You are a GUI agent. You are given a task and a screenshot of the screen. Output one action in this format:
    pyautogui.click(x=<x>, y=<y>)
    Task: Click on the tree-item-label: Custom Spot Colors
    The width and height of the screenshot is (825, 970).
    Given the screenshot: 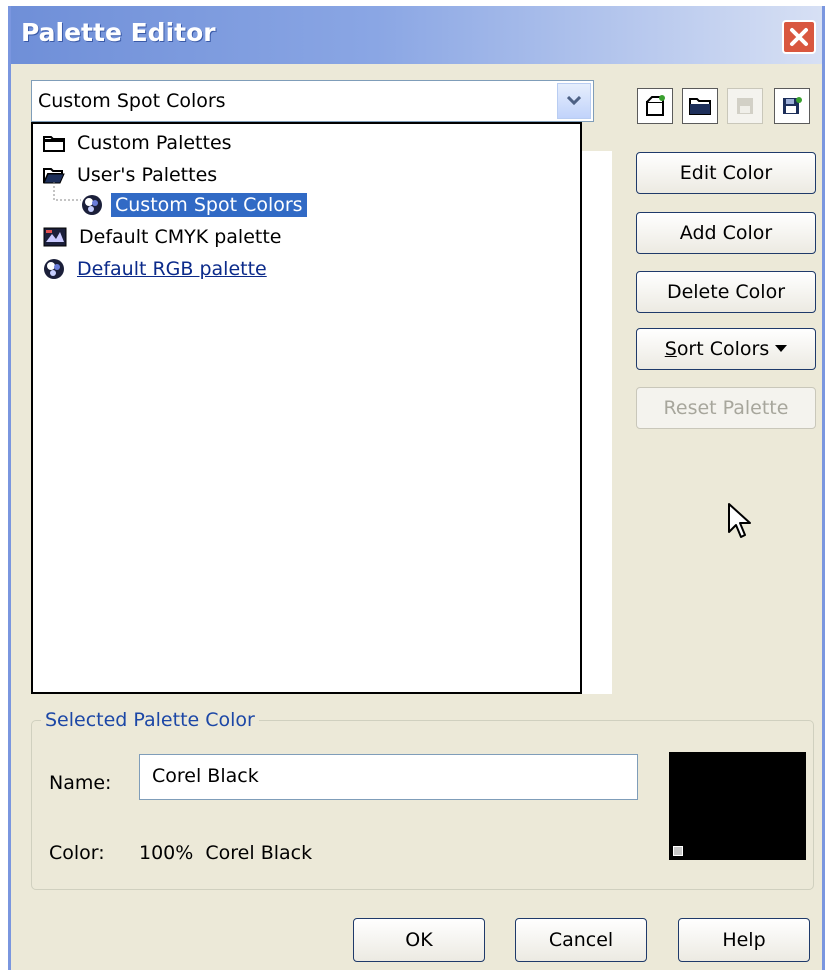 What is the action you would take?
    pyautogui.click(x=209, y=205)
    